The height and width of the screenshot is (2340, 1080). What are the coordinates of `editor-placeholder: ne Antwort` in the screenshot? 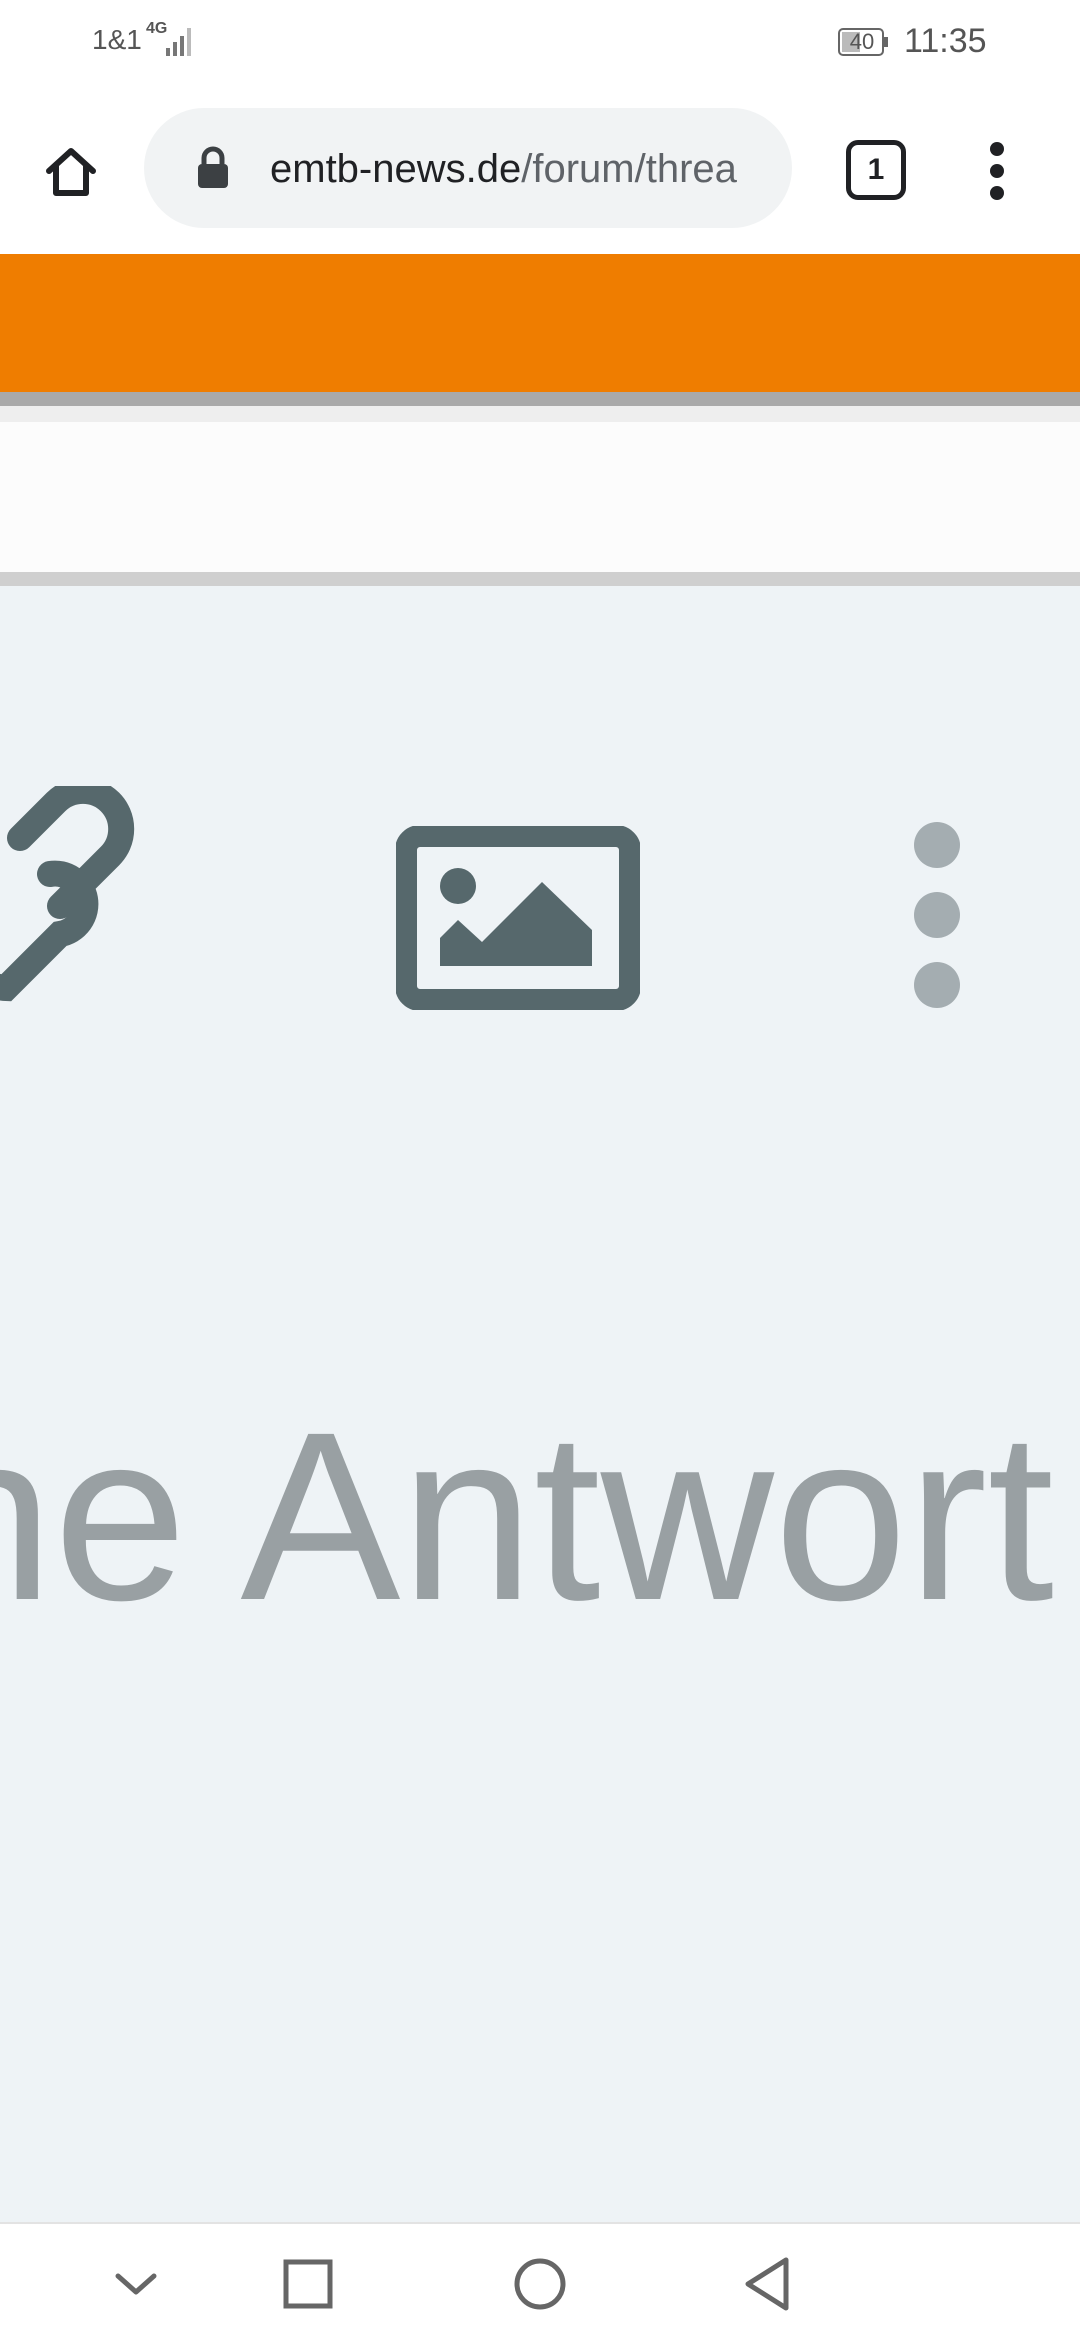 It's located at (527, 1516).